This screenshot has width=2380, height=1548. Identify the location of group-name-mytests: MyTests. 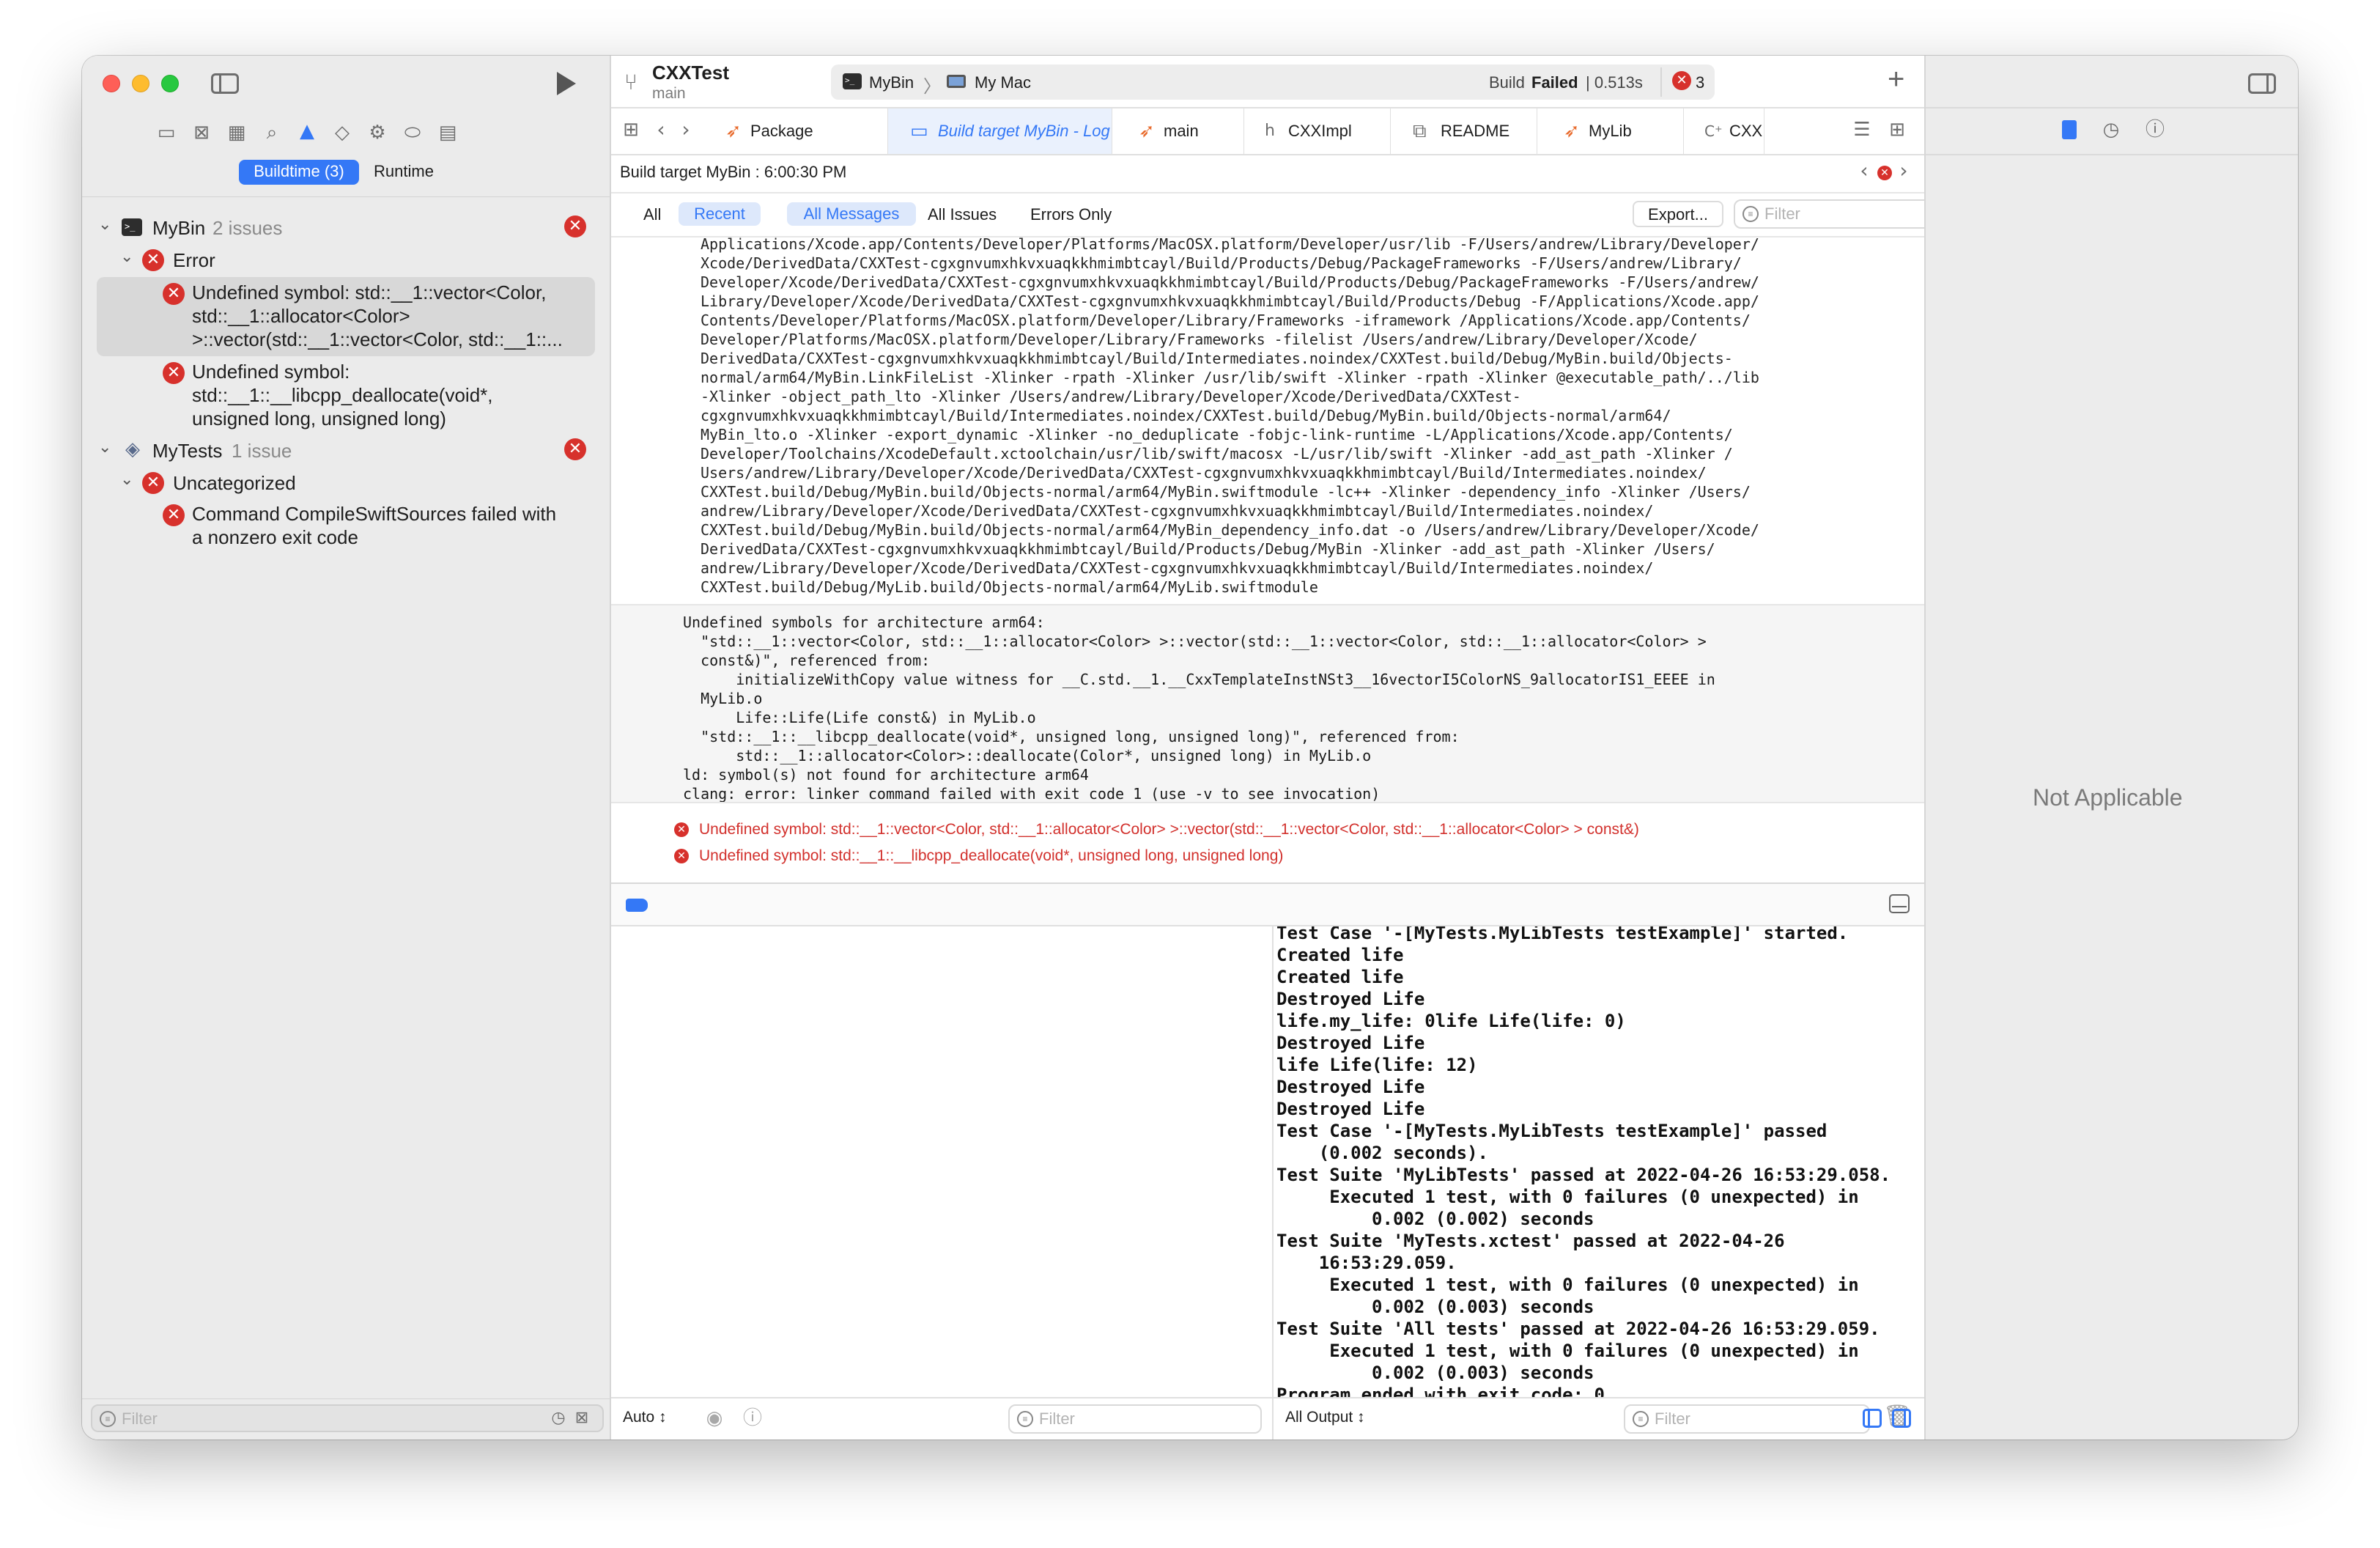
(187, 451).